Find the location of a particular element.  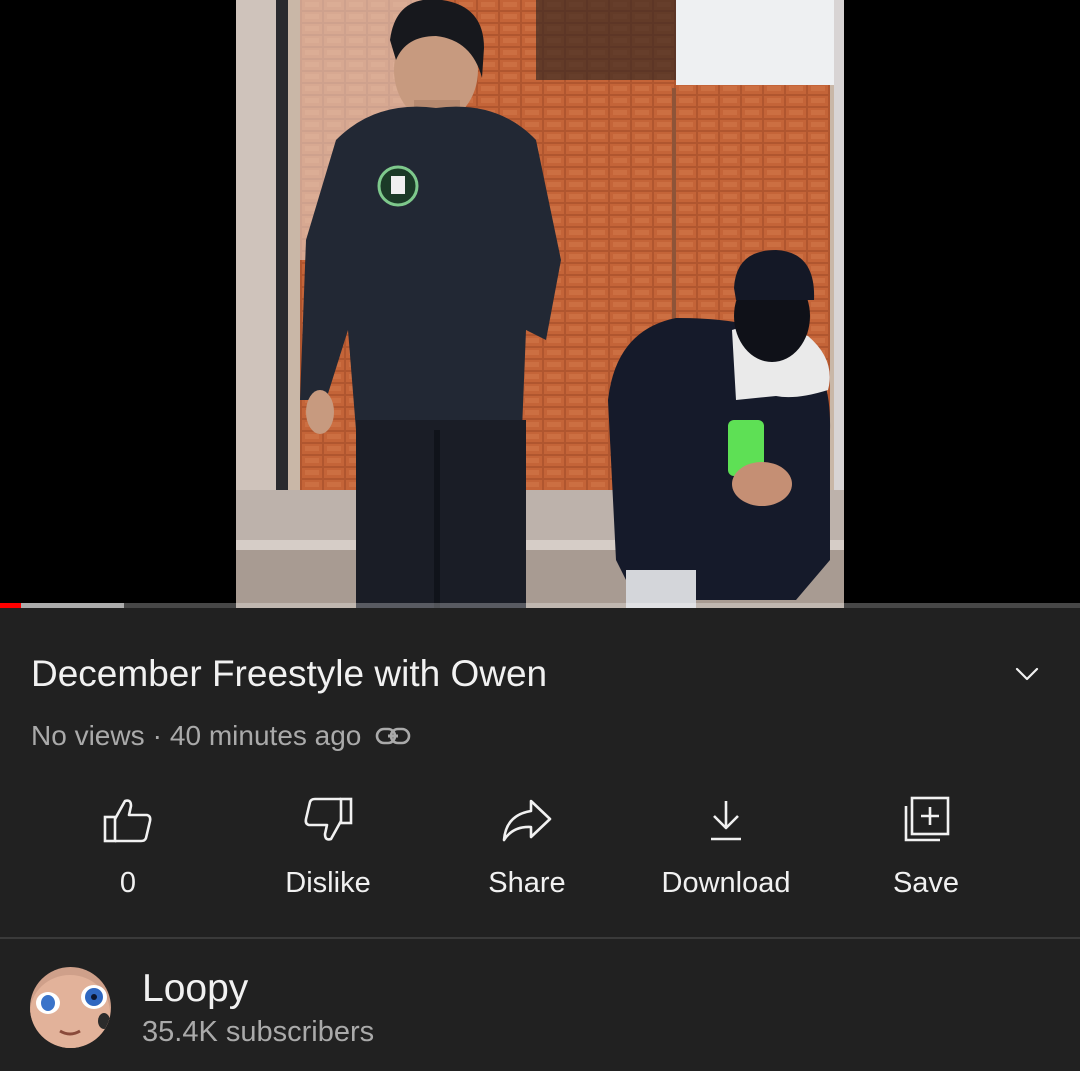

section-divider is located at coordinates (540, 938).